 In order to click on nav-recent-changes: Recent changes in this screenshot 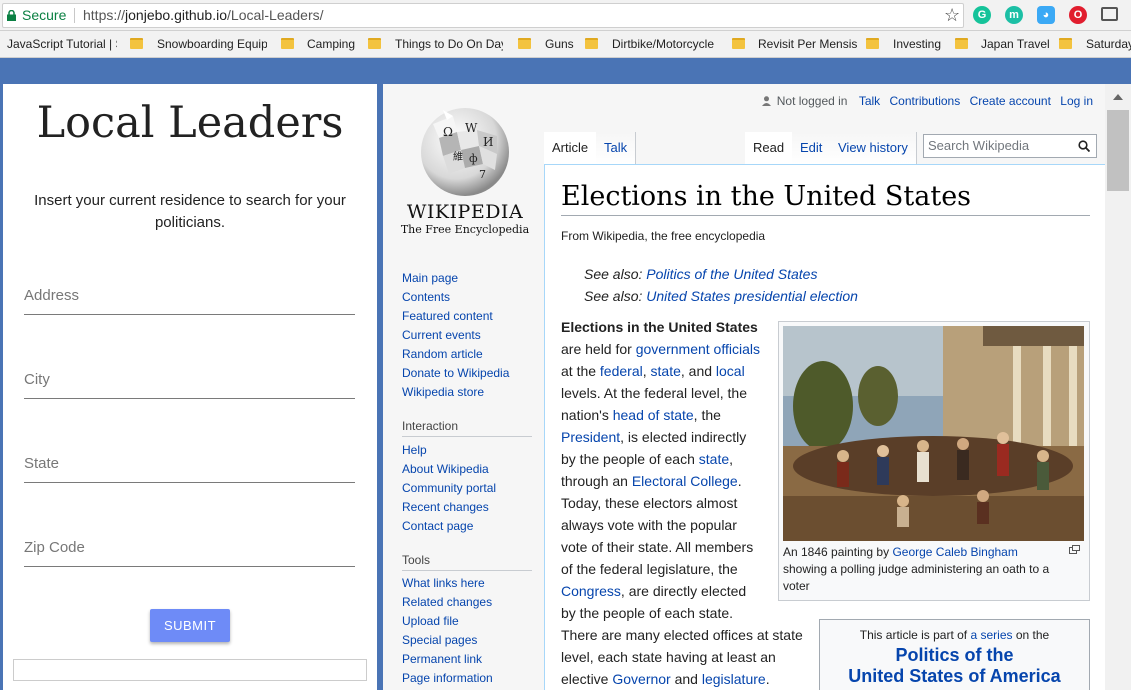, I will do `click(445, 507)`.